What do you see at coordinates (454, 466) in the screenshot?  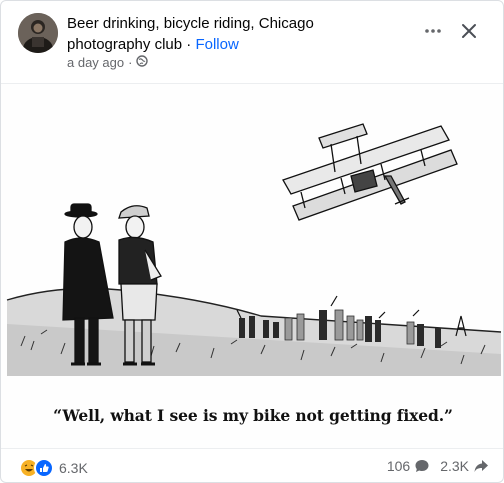 I see `share-count: 2.3K` at bounding box center [454, 466].